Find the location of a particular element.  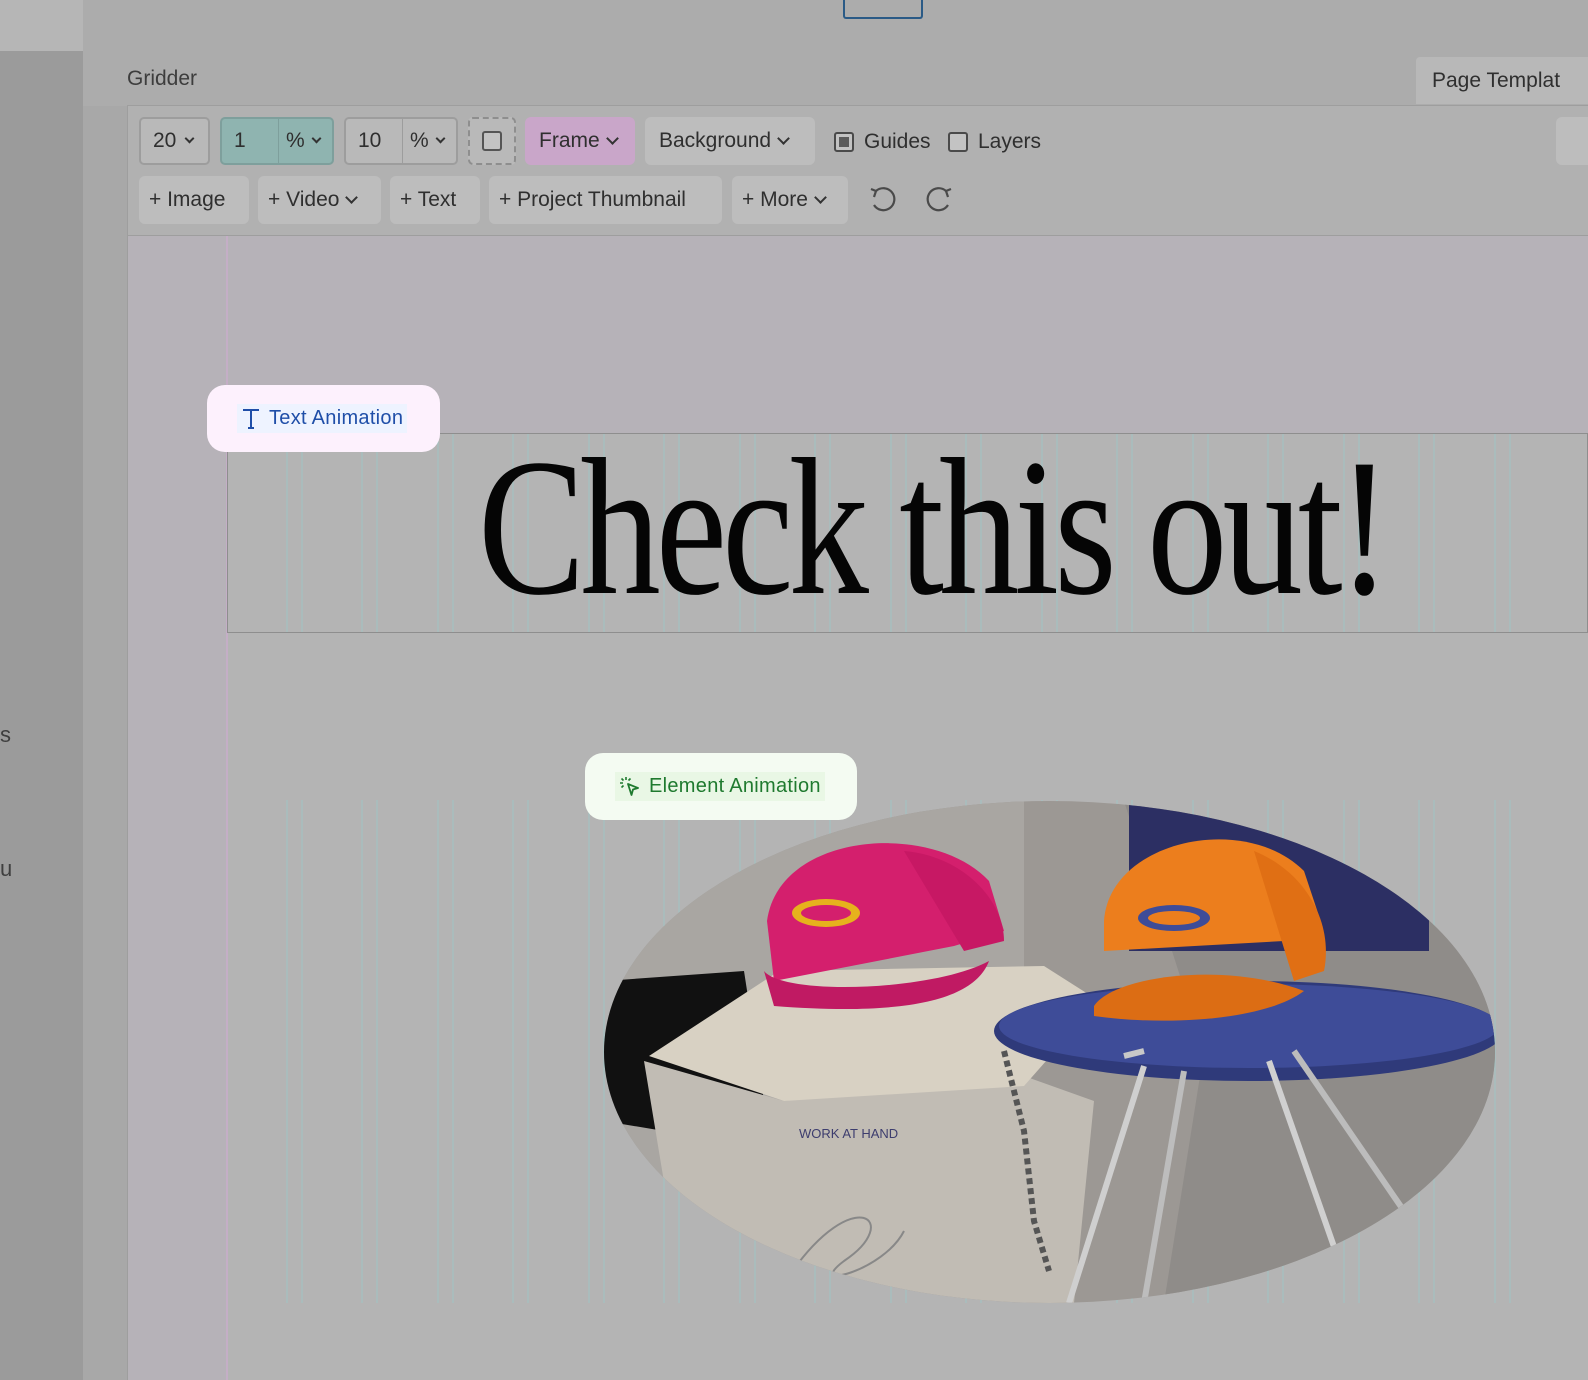

add-video-label: + Video is located at coordinates (304, 199).